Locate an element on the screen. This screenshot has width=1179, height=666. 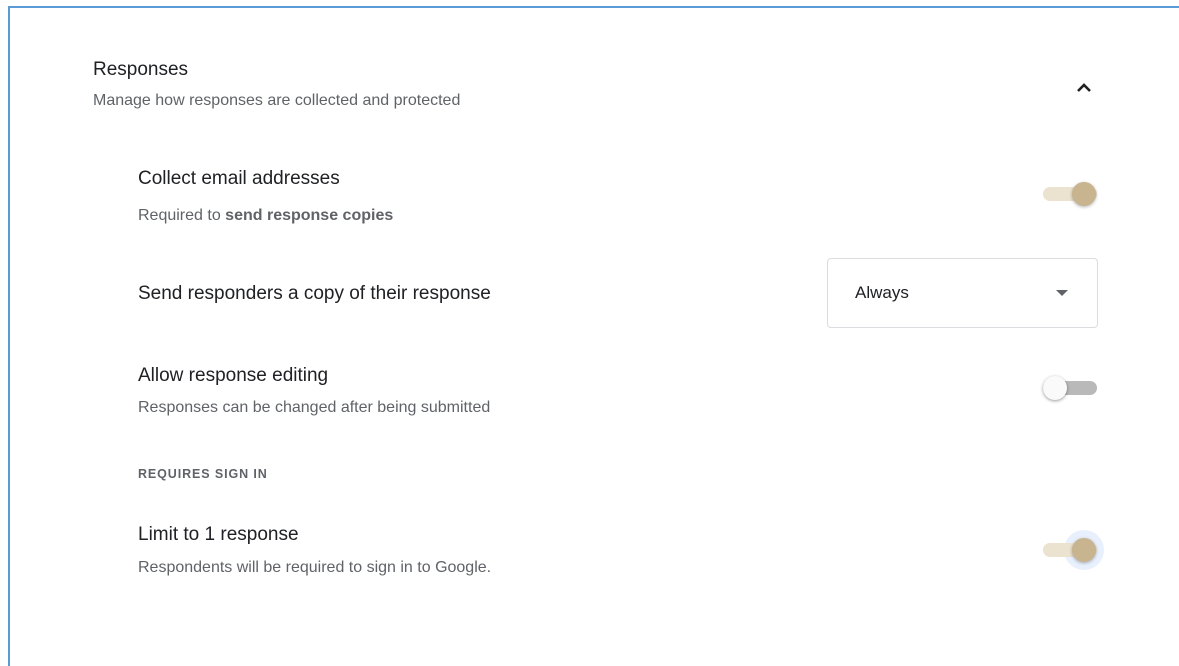
collapse-section-button is located at coordinates (1084, 88).